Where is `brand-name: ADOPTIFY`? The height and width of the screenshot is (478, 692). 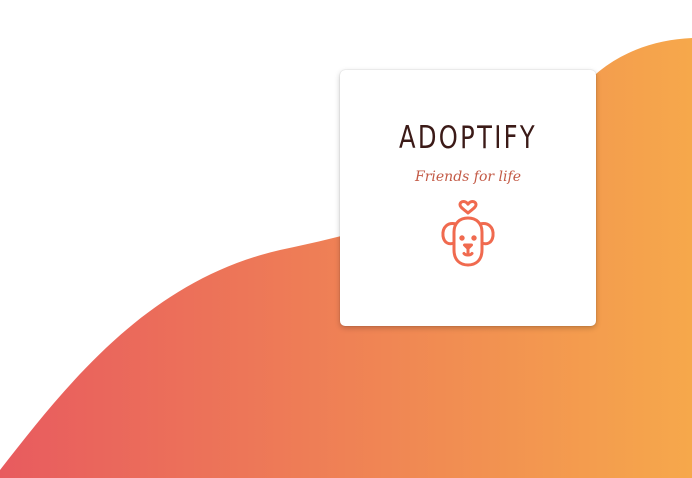 brand-name: ADOPTIFY is located at coordinates (468, 138).